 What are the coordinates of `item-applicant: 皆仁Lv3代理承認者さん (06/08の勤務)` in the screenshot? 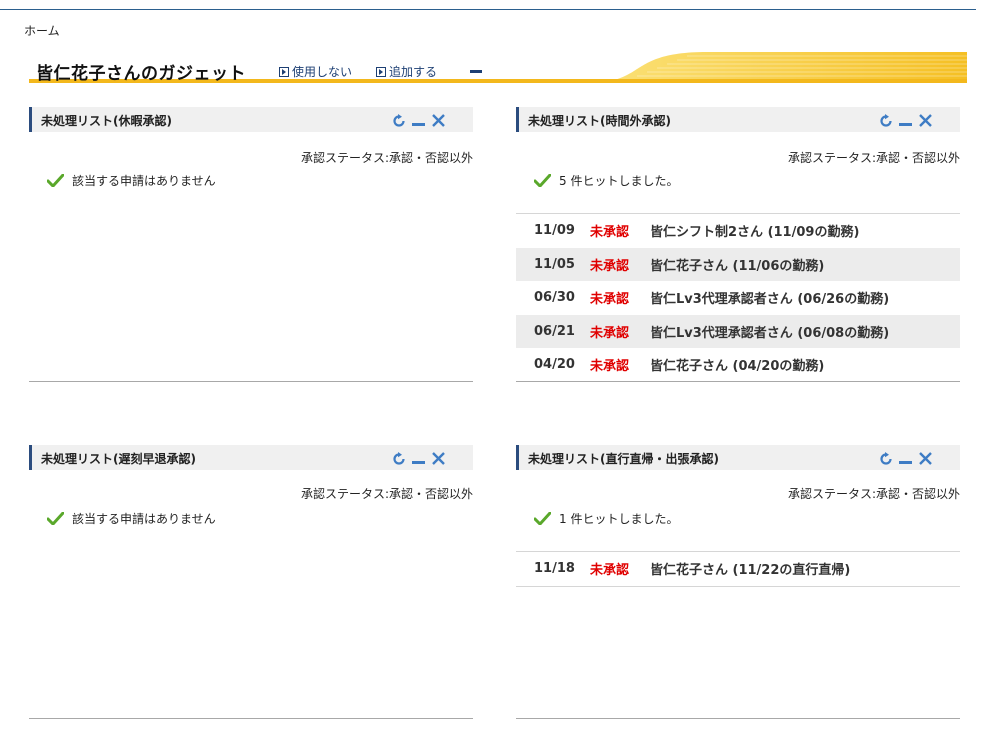 It's located at (770, 333).